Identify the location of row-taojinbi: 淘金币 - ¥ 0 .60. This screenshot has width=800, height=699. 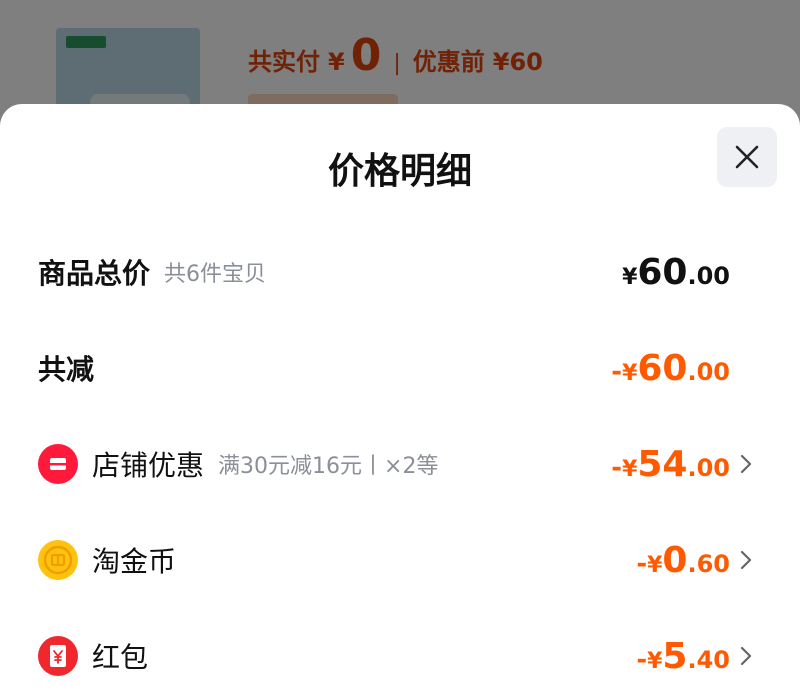
(400, 560).